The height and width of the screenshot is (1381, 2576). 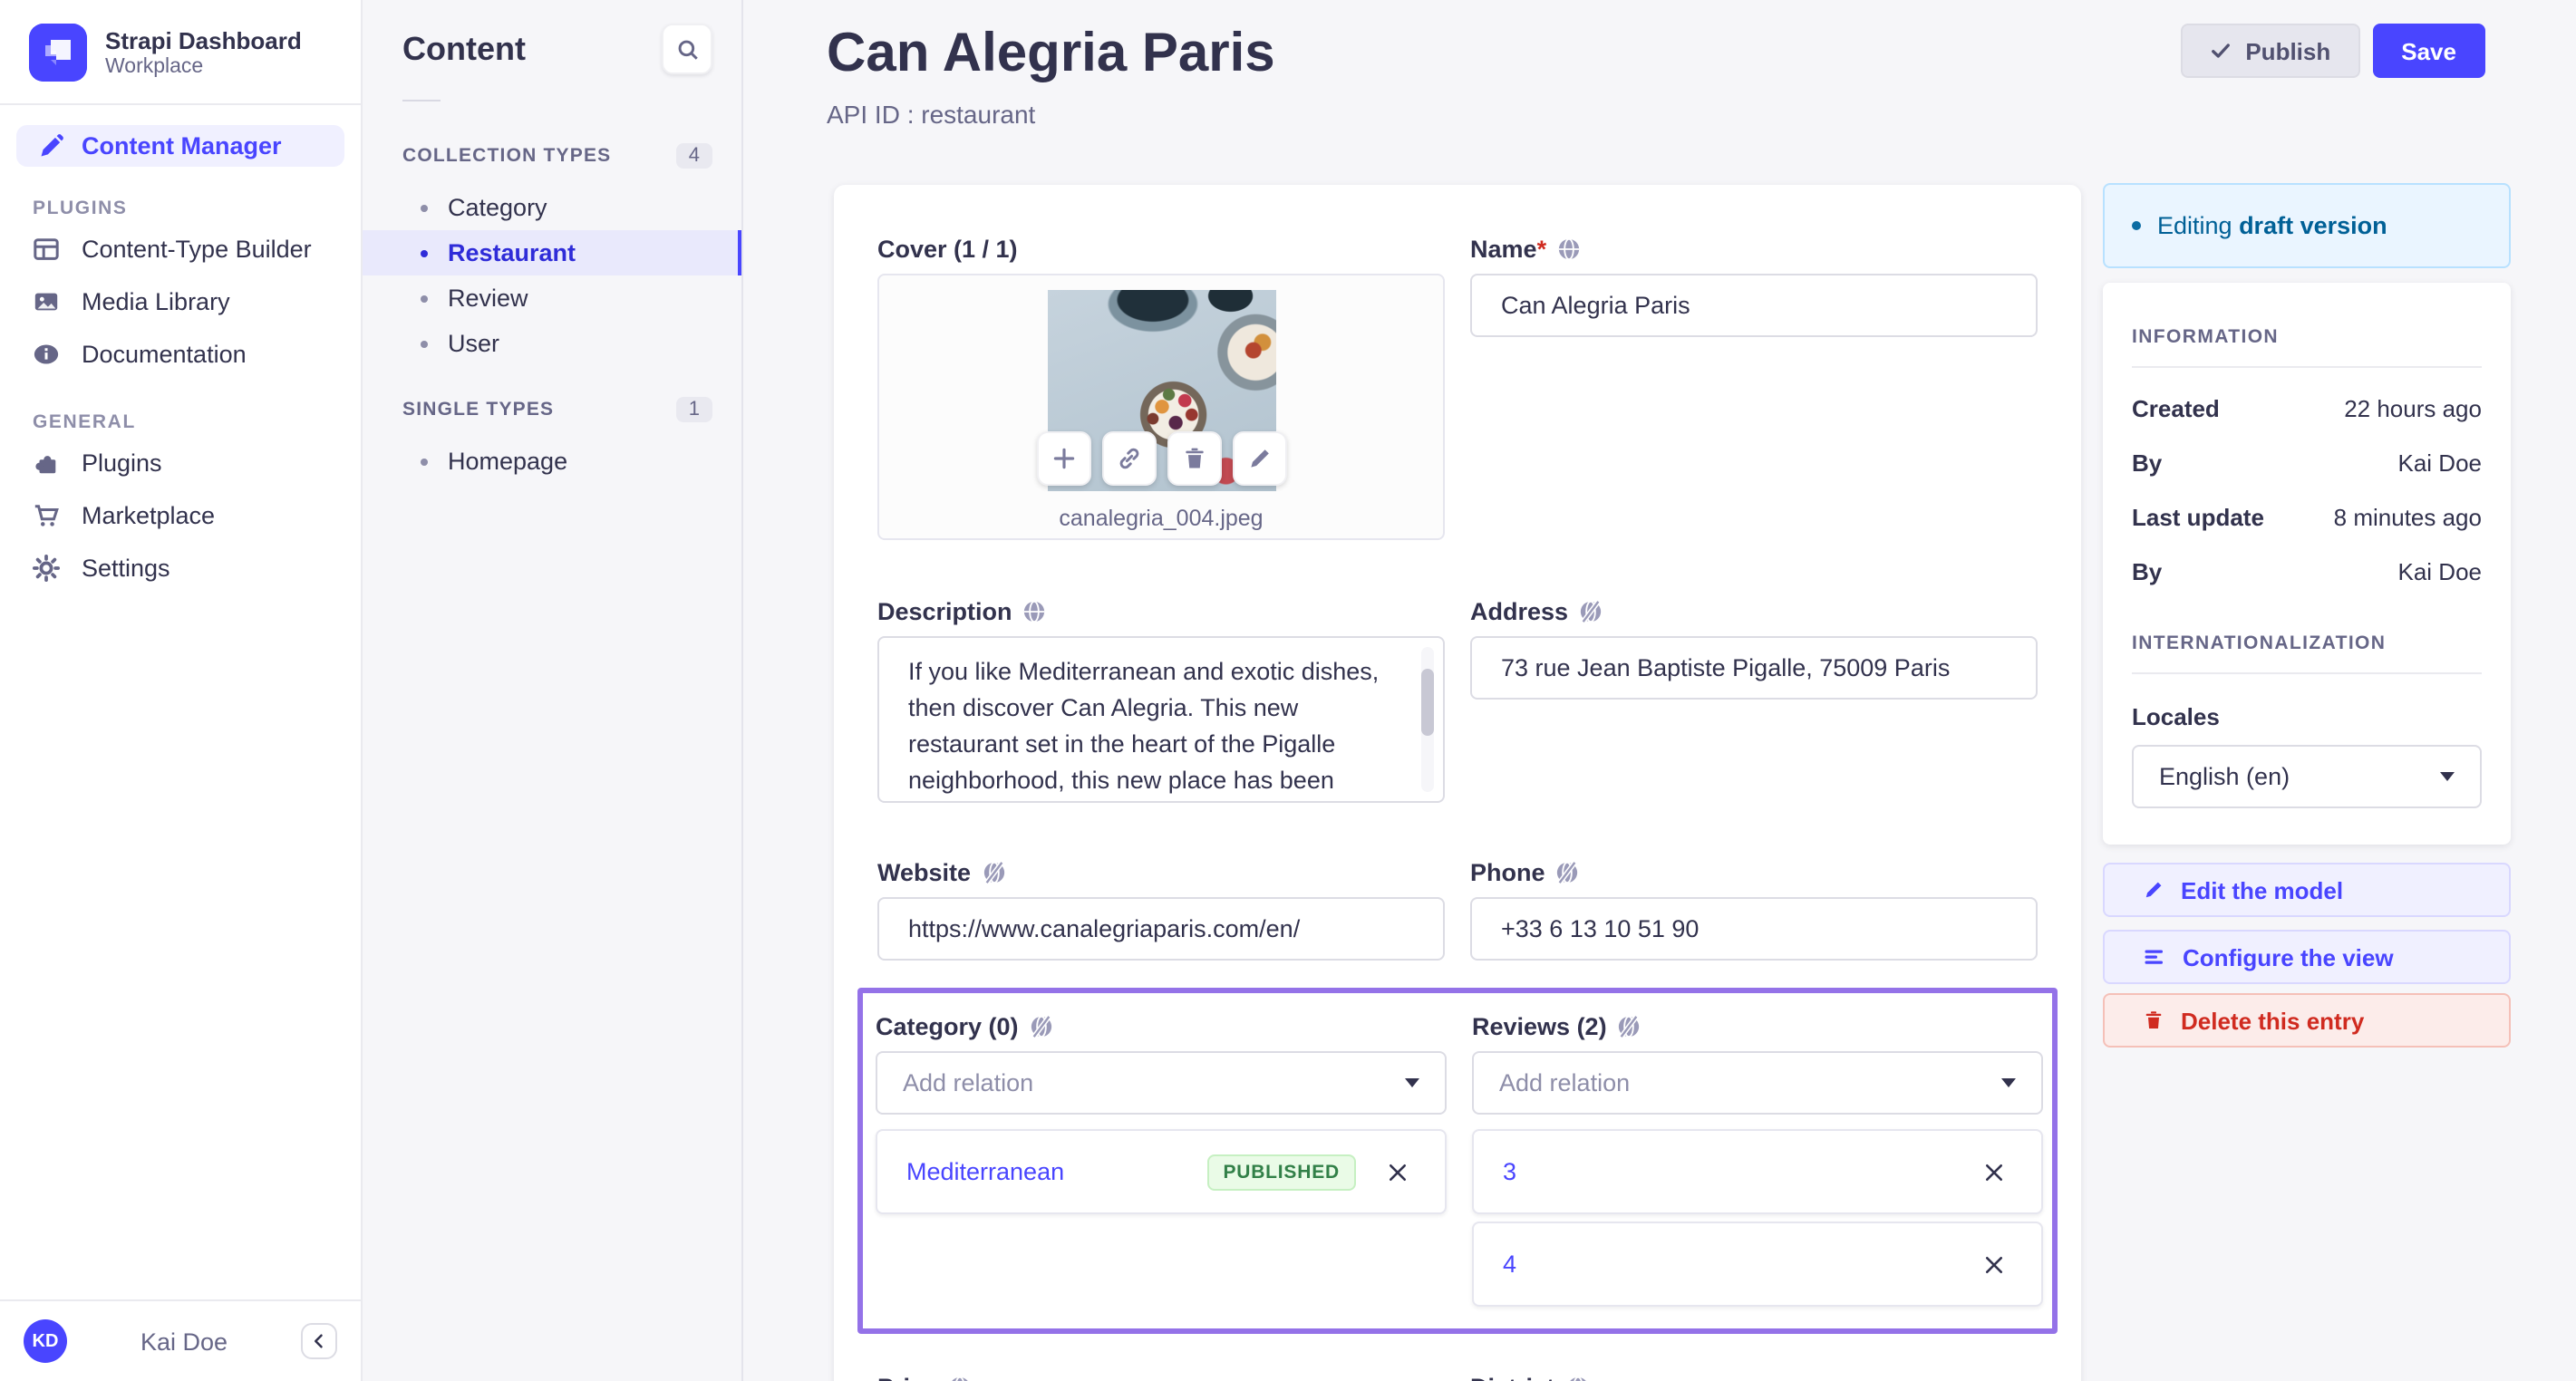 I want to click on status-dot-icon, so click(x=2136, y=225).